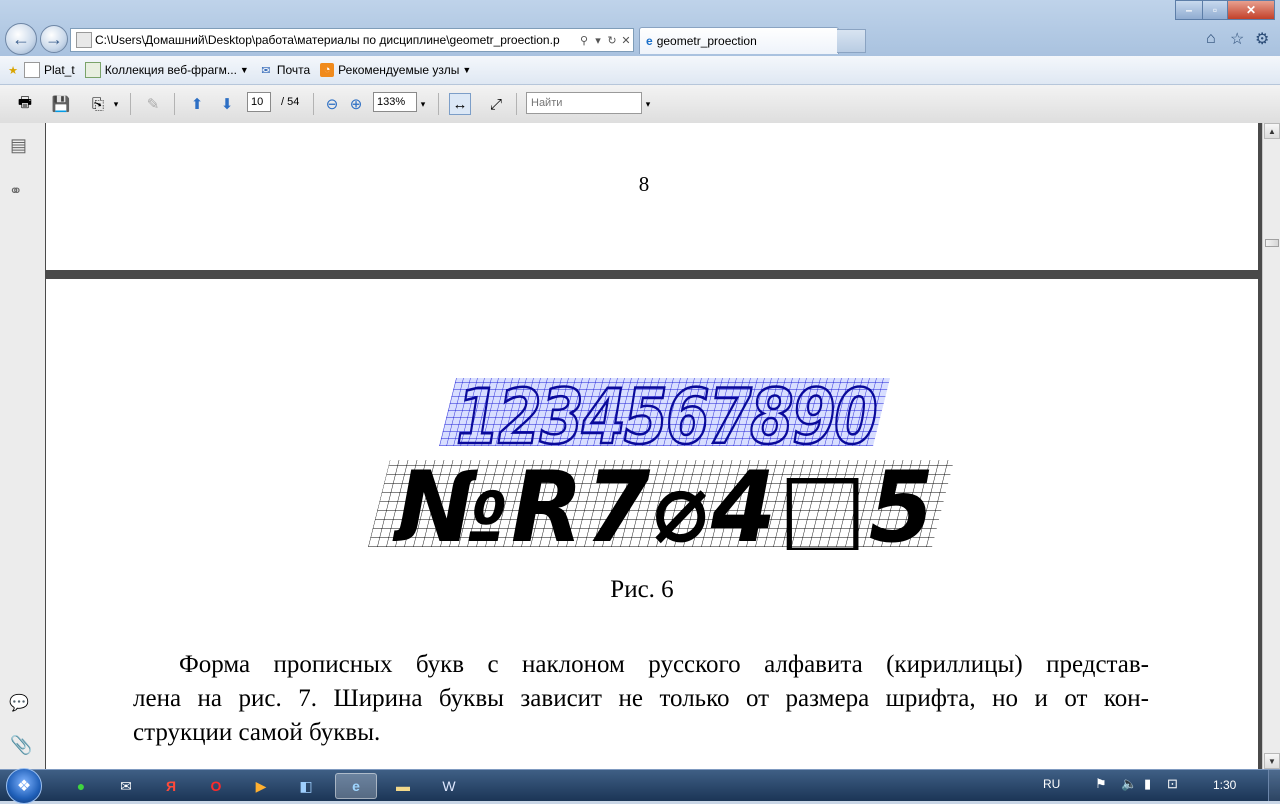  What do you see at coordinates (216, 786) in the screenshot?
I see `taskbar-opera-icon: O` at bounding box center [216, 786].